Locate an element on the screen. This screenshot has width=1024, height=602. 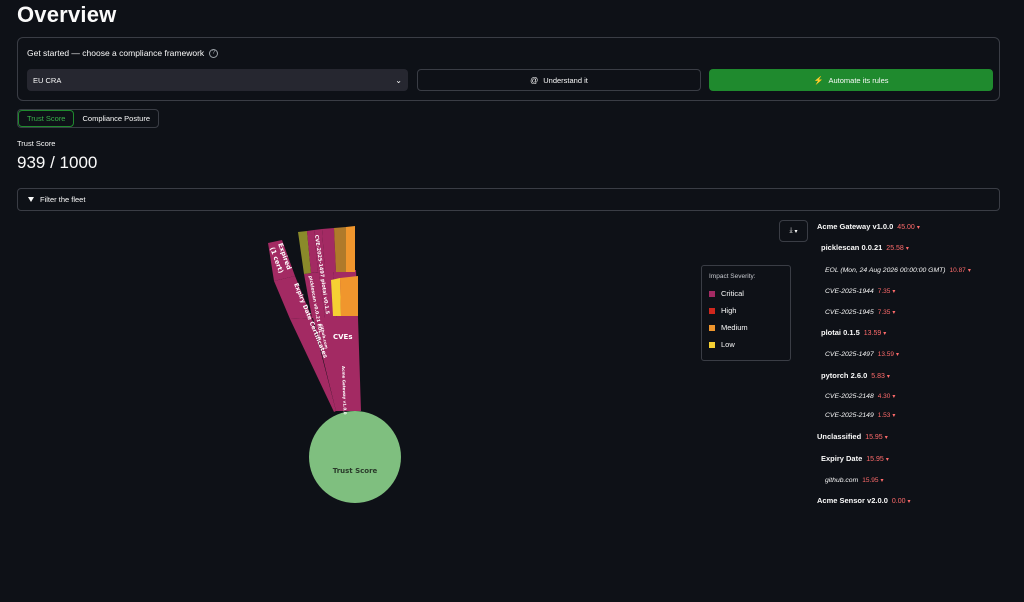
tree-item: CVE-2025-1945 7.35 ▾ is located at coordinates (860, 311).